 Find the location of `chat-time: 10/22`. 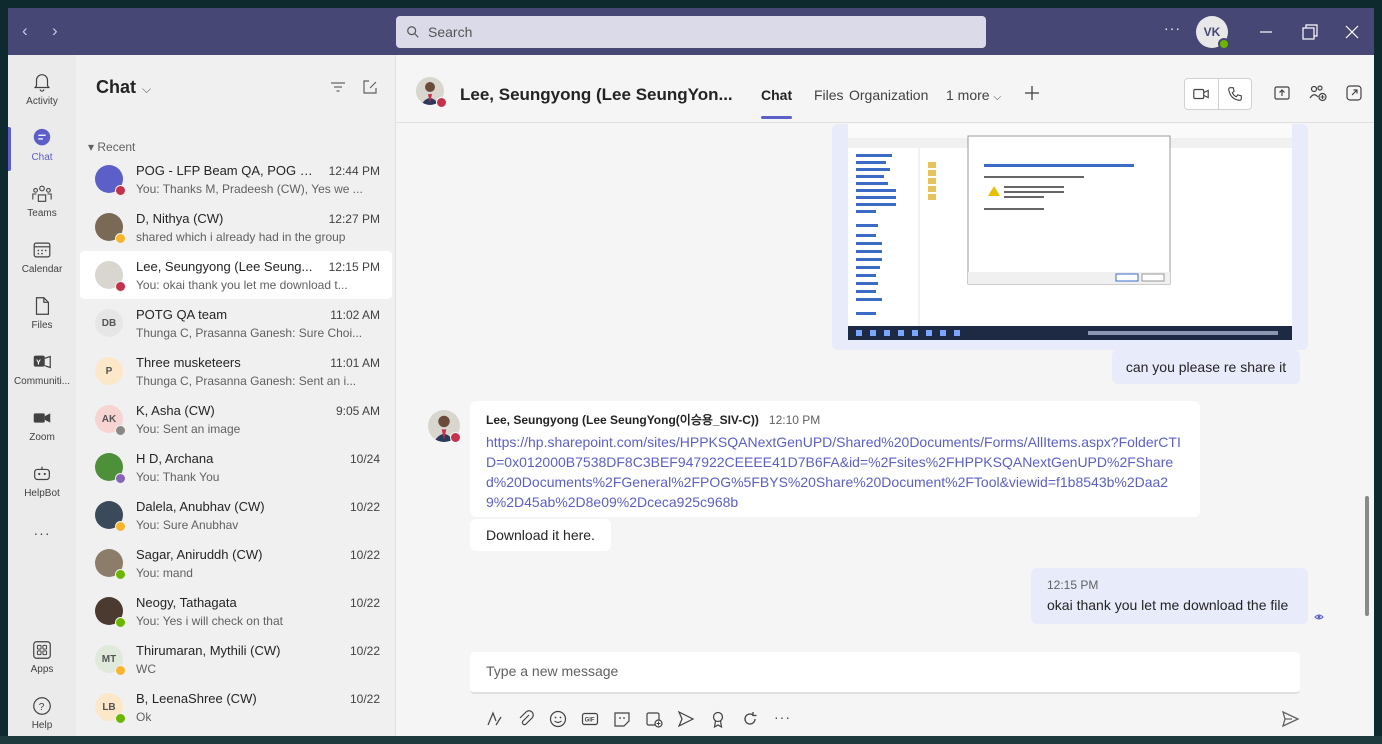

chat-time: 10/22 is located at coordinates (364, 603).